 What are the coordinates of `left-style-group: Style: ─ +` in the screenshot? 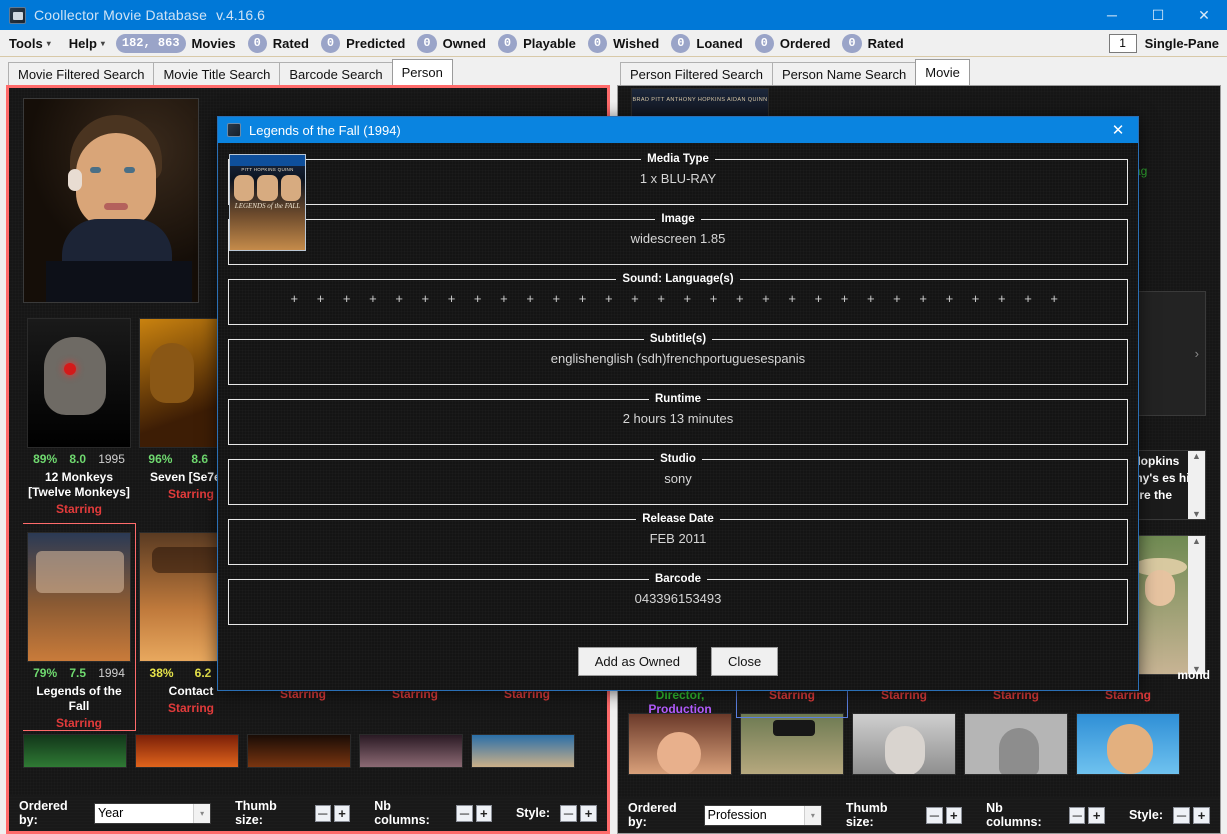 It's located at (556, 813).